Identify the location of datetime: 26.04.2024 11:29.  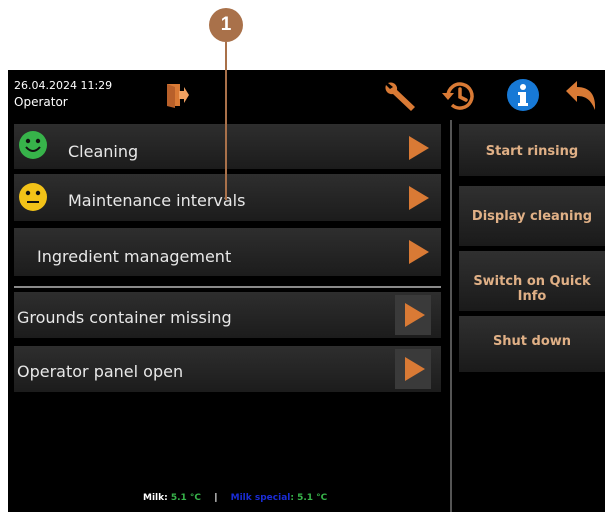
(63, 85).